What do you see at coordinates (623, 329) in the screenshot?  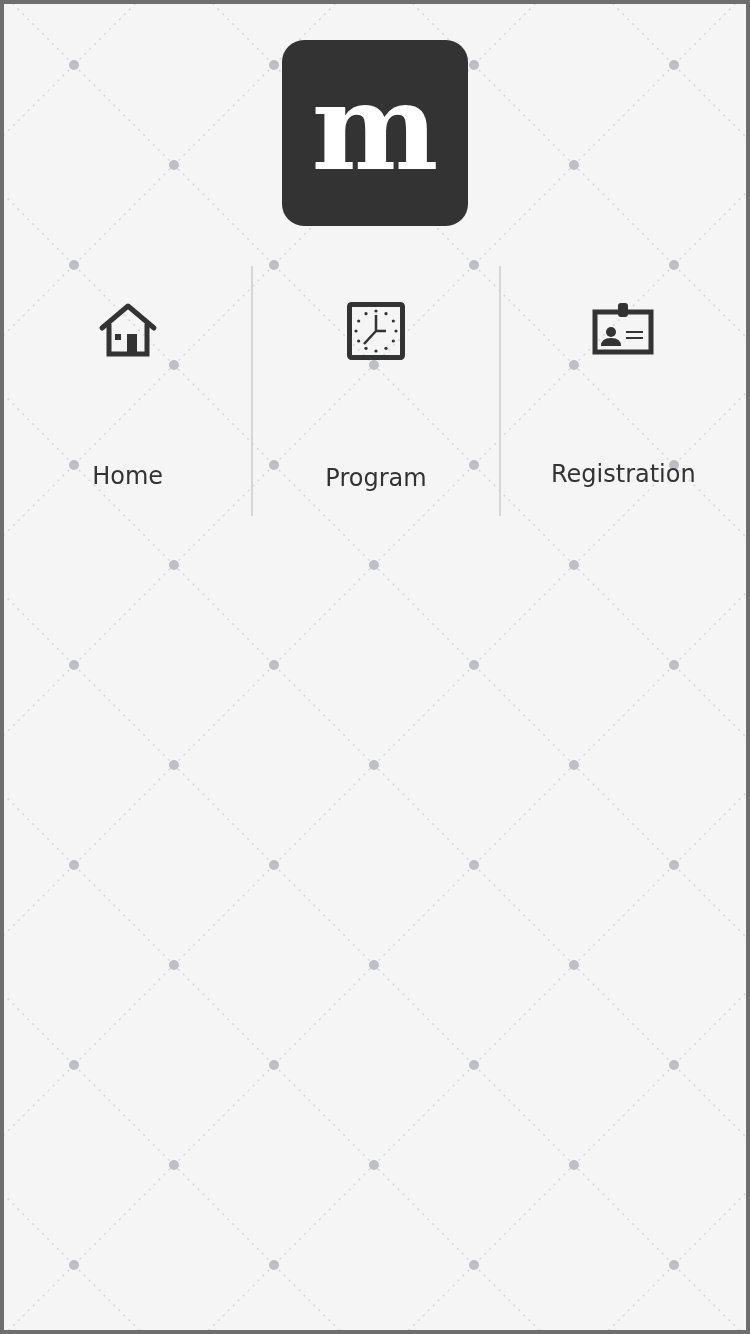 I see `id-card-icon` at bounding box center [623, 329].